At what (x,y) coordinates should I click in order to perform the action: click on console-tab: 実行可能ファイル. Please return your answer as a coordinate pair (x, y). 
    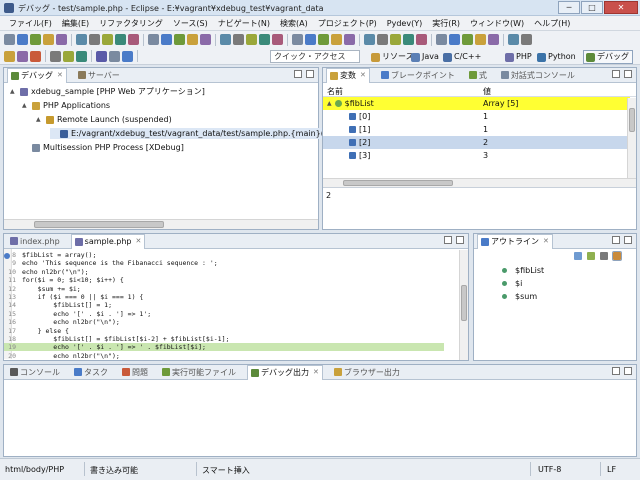
    Looking at the image, I should click on (199, 372).